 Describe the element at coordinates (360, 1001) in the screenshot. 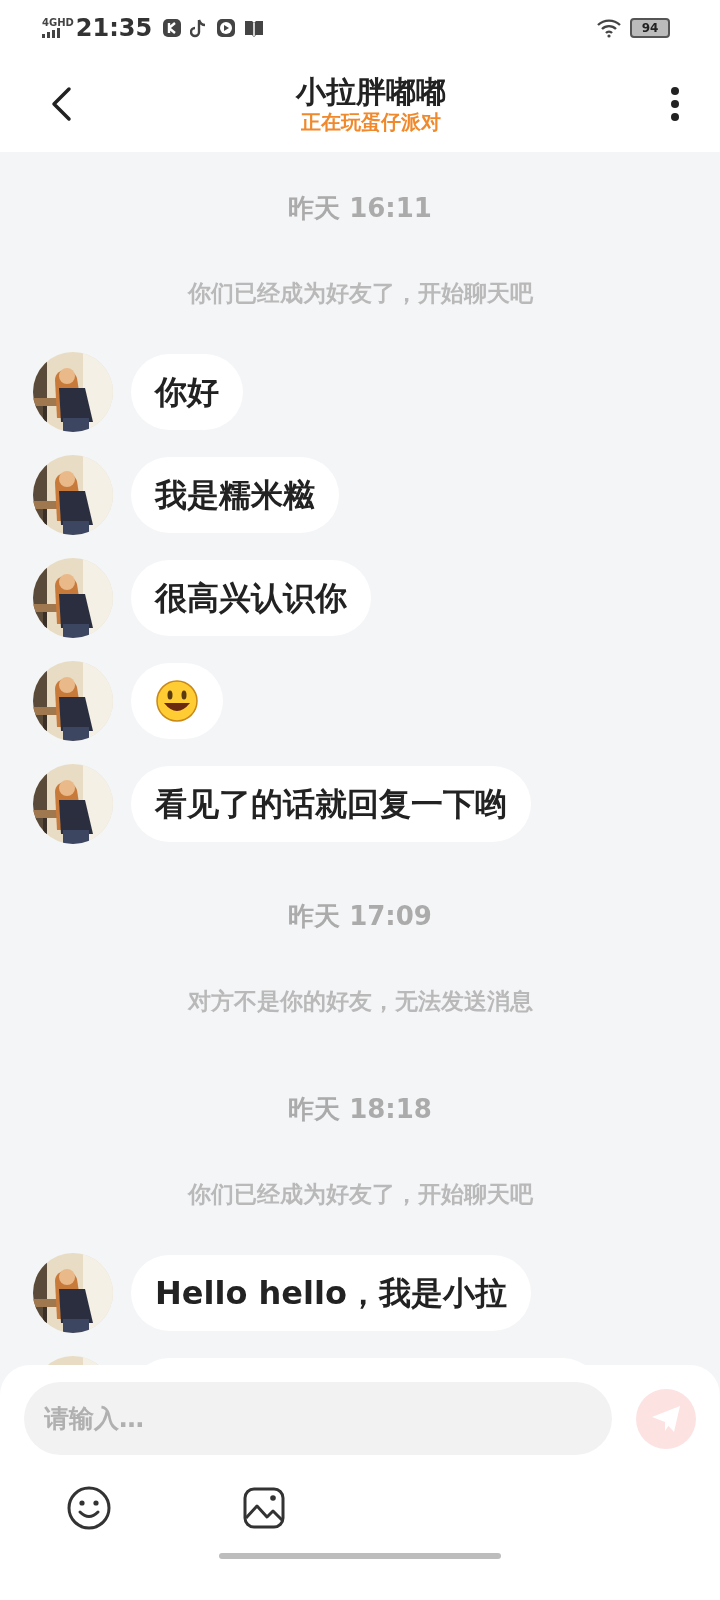

I see `system-notice: 对方不是你的好友，无法发送消息` at that location.